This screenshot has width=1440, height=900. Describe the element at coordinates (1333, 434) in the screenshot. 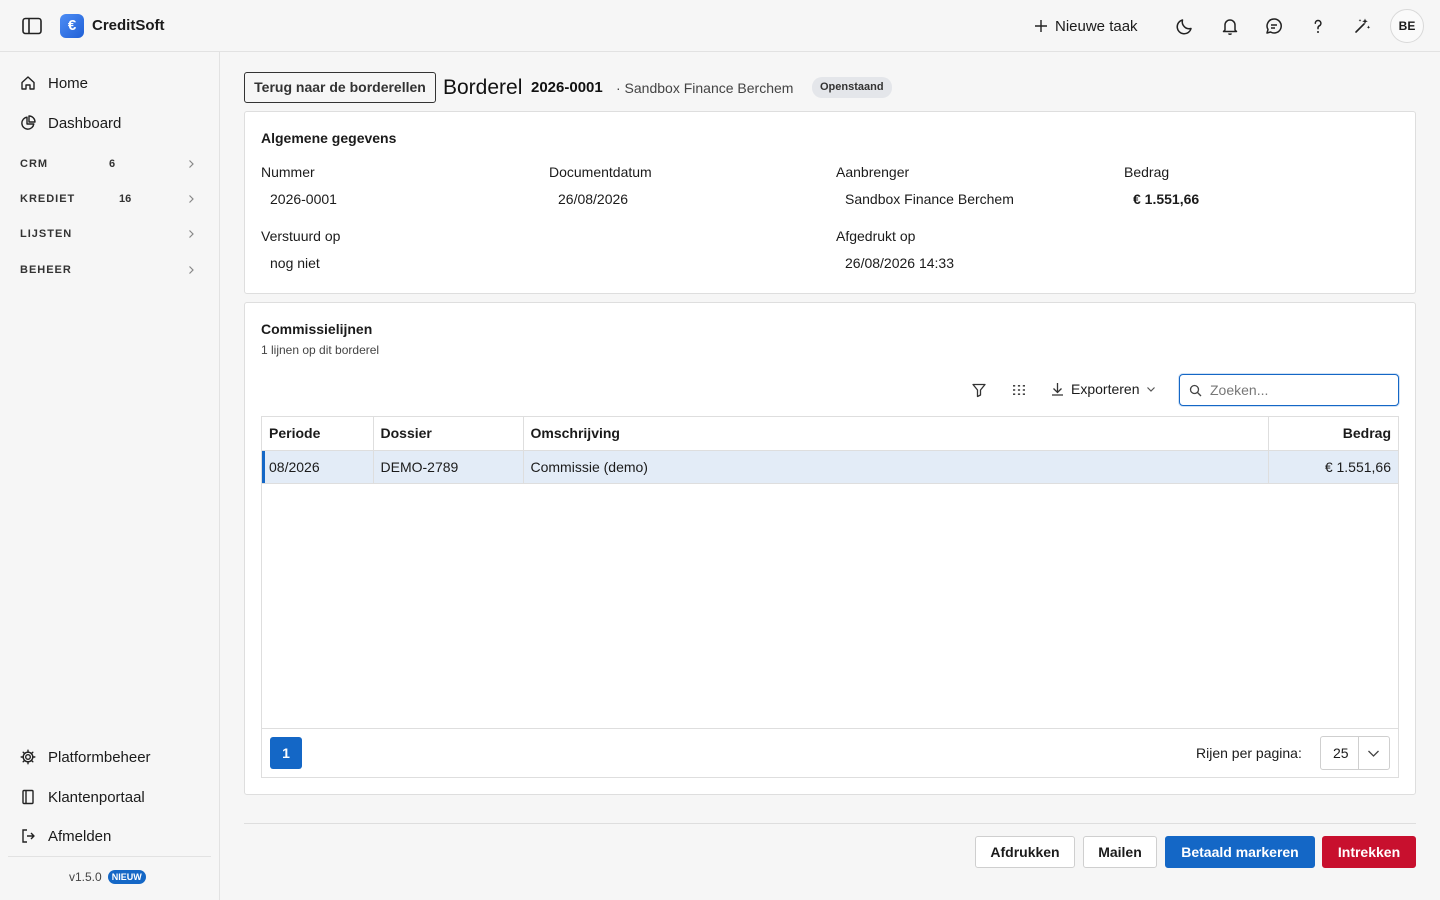

I see `column-header-bedrag: Bedrag` at that location.